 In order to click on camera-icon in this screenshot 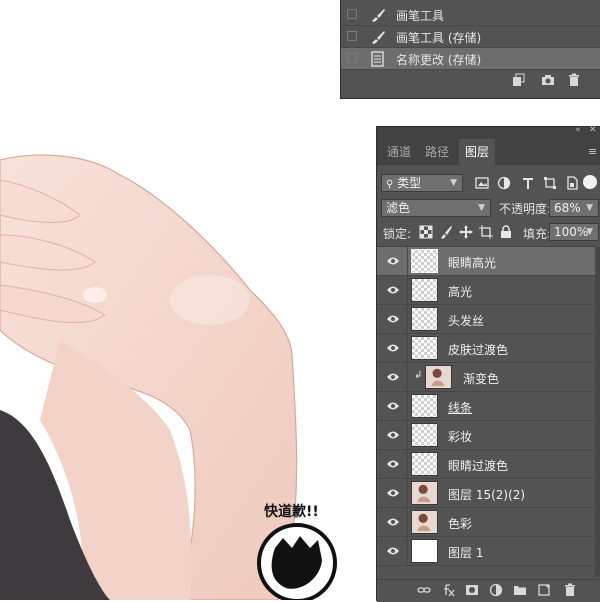, I will do `click(548, 80)`.